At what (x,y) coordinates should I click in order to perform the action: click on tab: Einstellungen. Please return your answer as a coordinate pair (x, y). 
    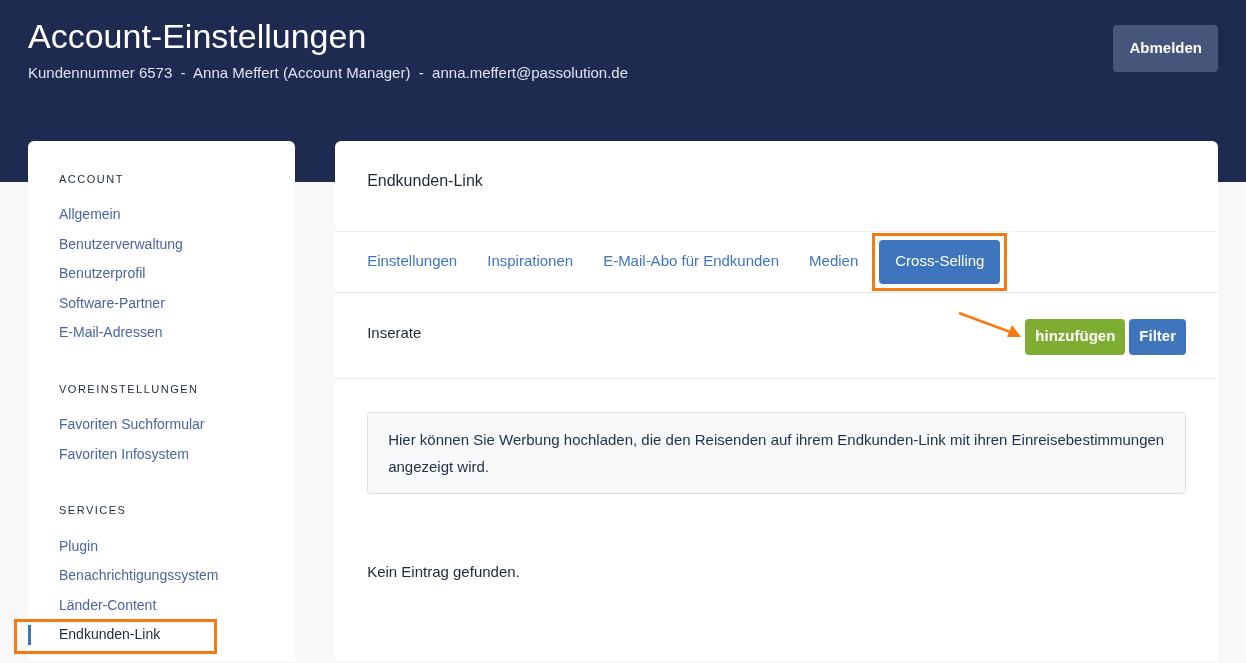
    Looking at the image, I should click on (412, 261).